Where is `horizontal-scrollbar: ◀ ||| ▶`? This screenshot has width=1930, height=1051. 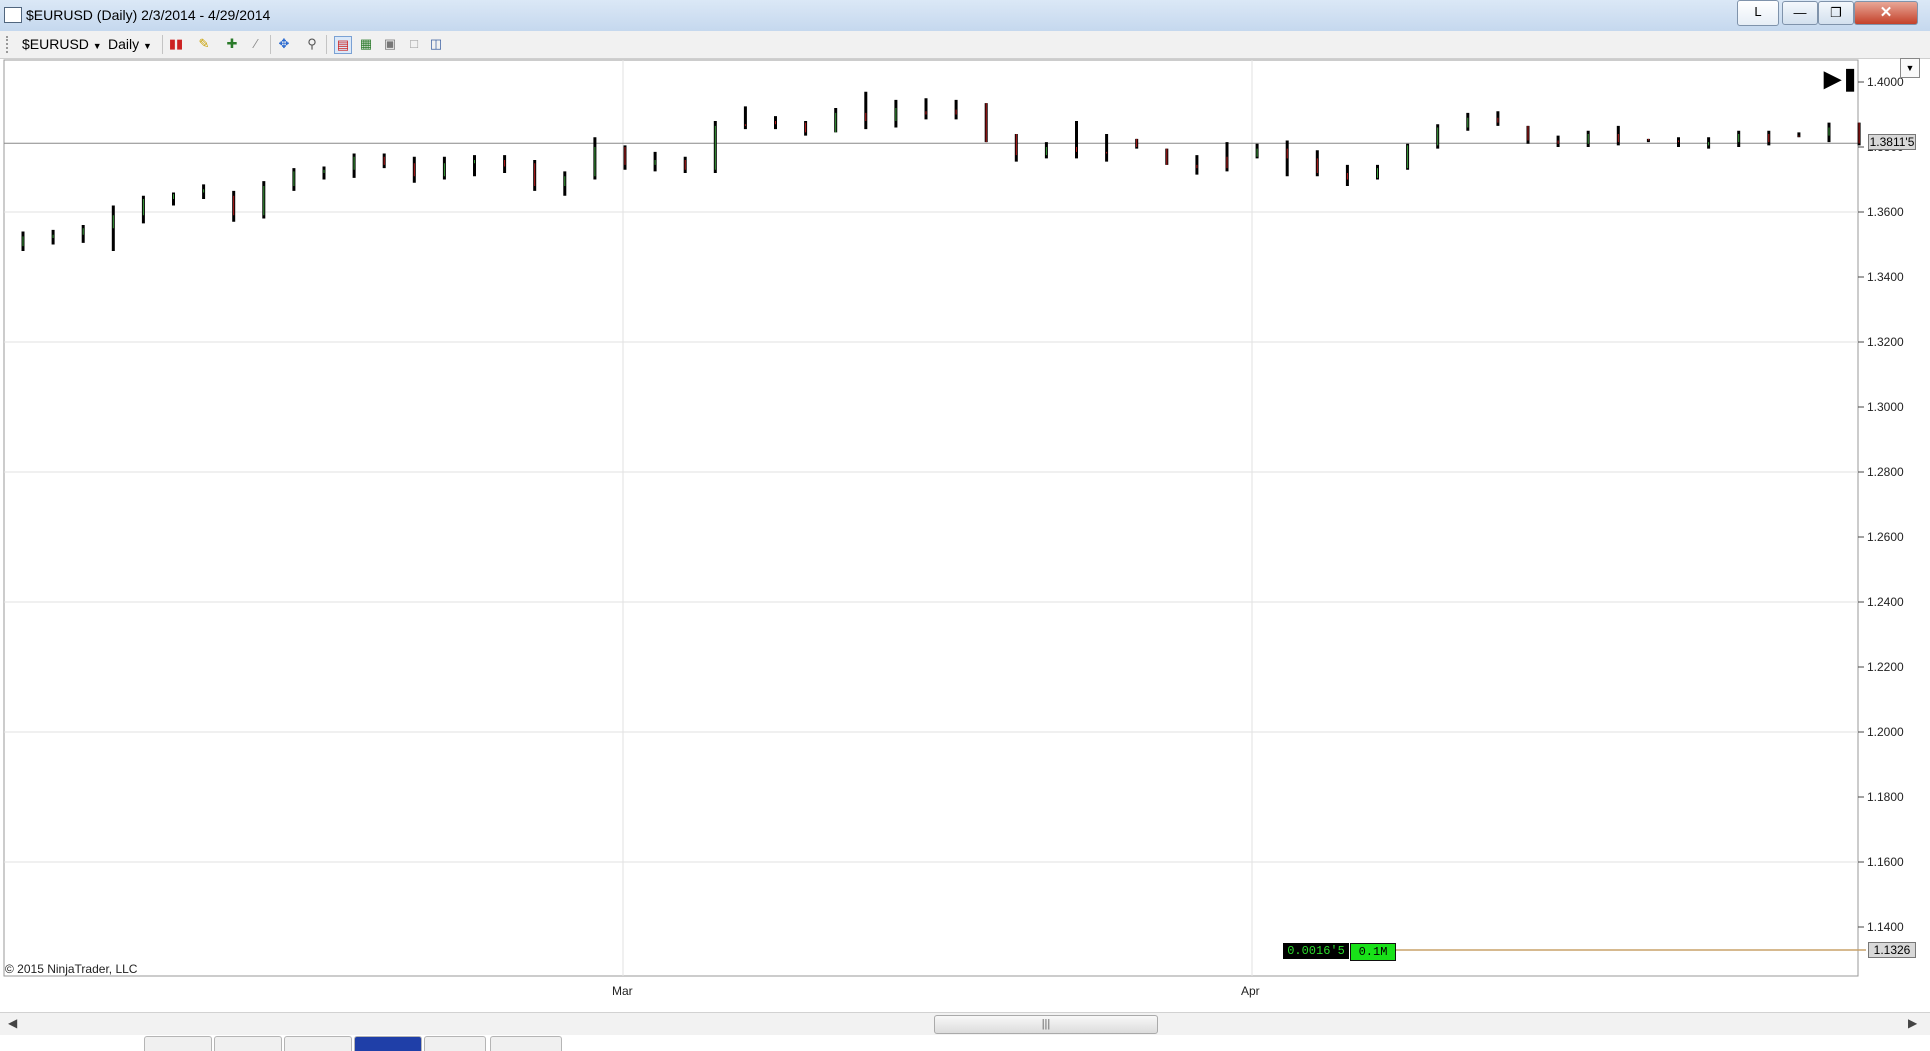
horizontal-scrollbar: ◀ ||| ▶ is located at coordinates (965, 1023).